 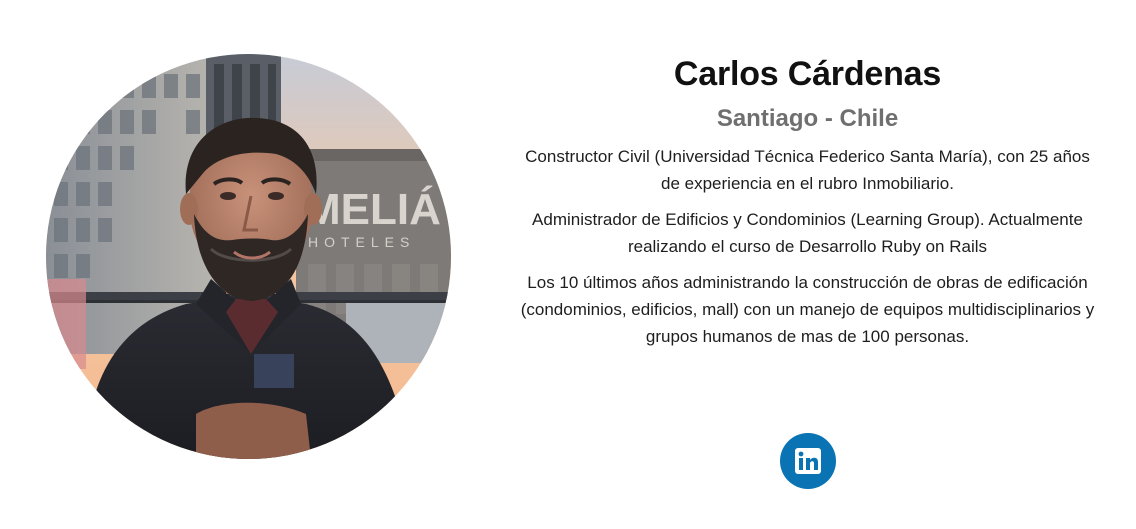 What do you see at coordinates (807, 118) in the screenshot?
I see `profile-location: Santiago - Chile` at bounding box center [807, 118].